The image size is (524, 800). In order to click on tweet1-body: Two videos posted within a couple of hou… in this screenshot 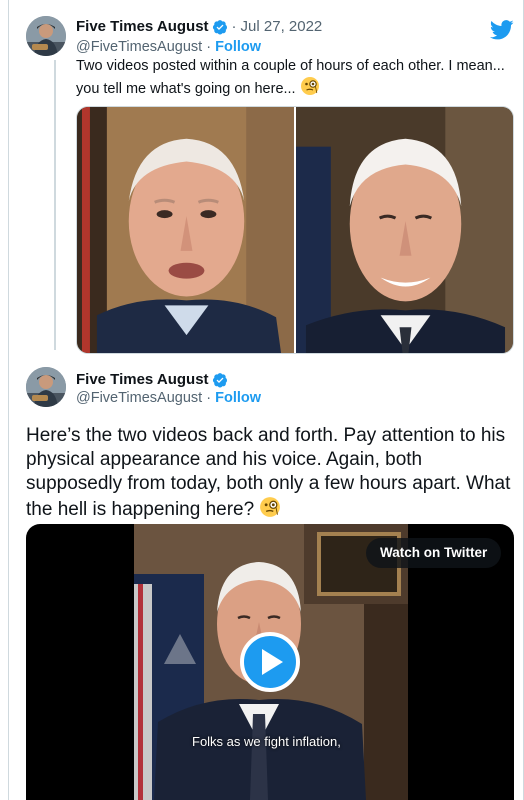, I will do `click(290, 77)`.